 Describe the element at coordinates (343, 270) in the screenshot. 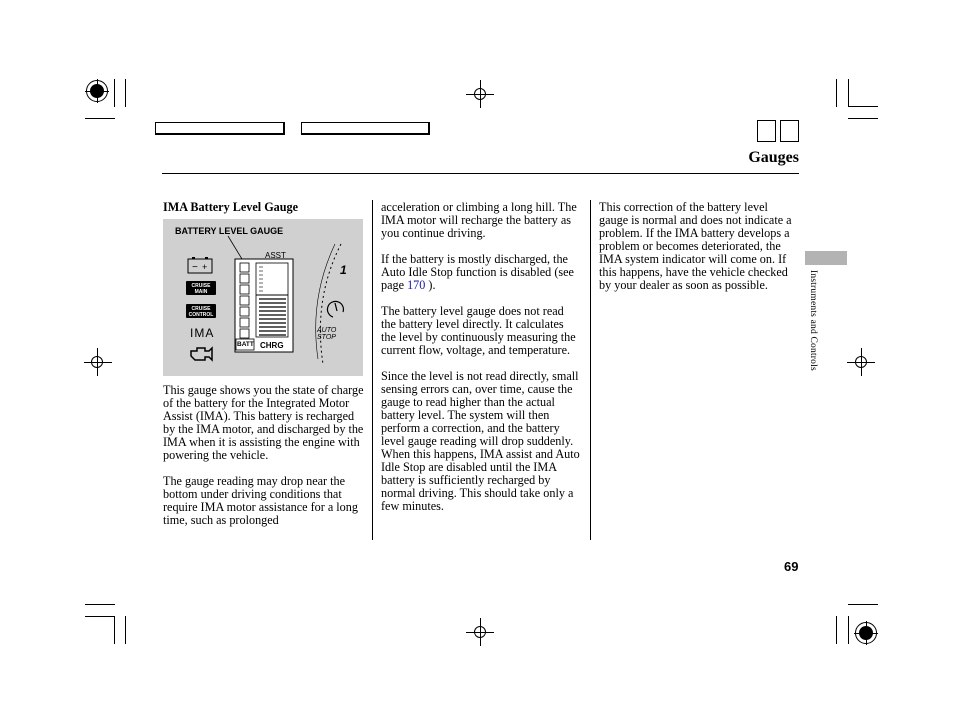

I see `svg-text: 1` at that location.